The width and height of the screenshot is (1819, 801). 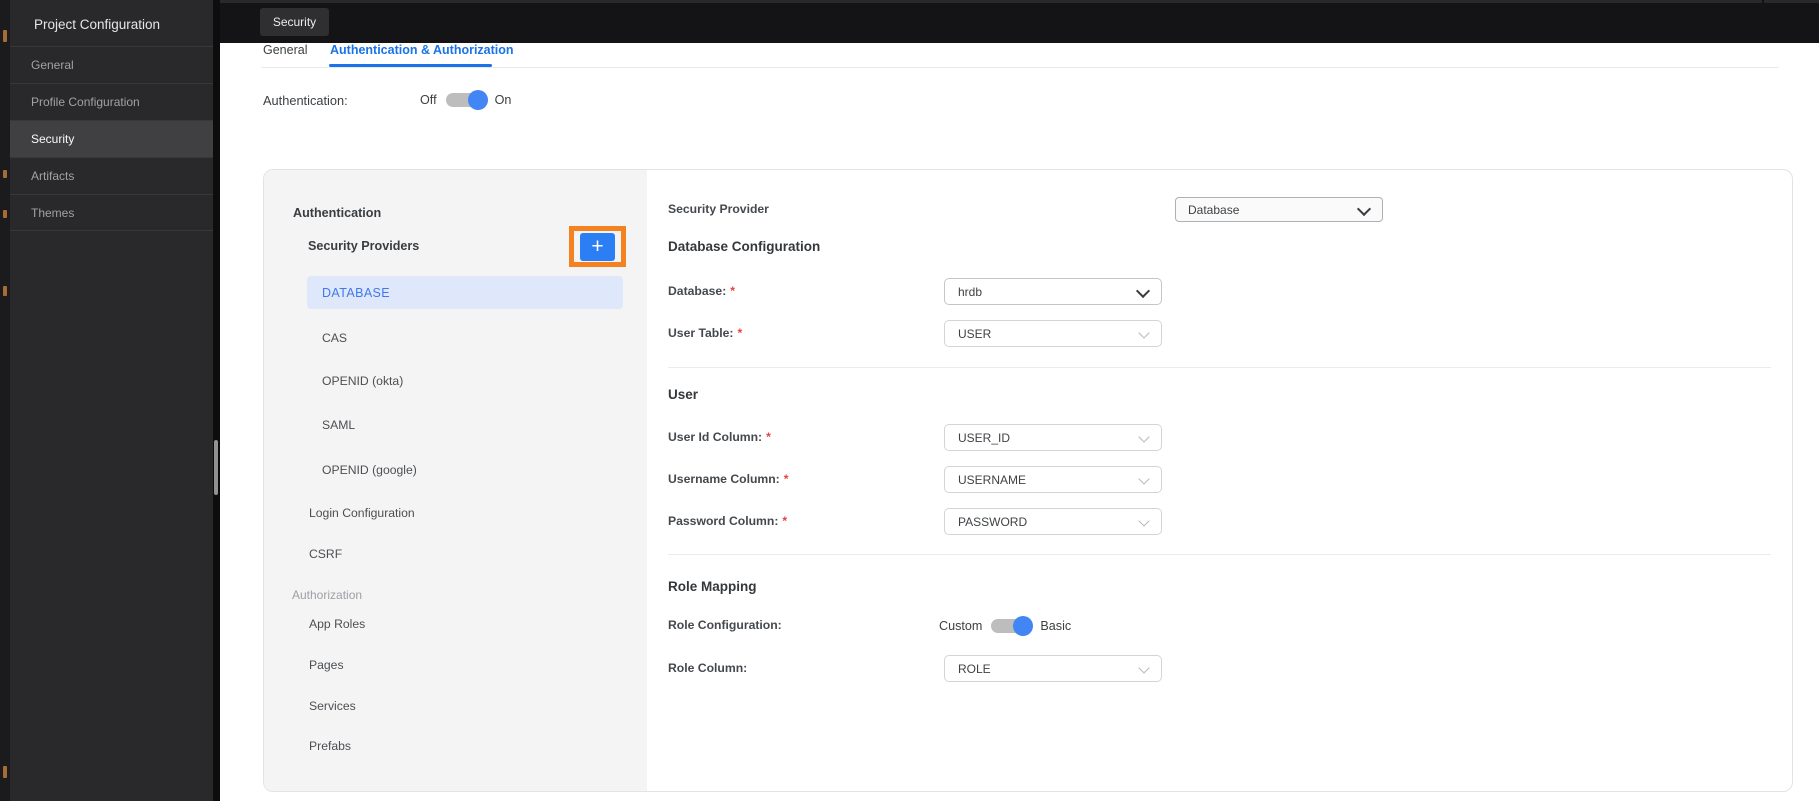 What do you see at coordinates (330, 746) in the screenshot?
I see `nav-item-prefabs: Prefabs` at bounding box center [330, 746].